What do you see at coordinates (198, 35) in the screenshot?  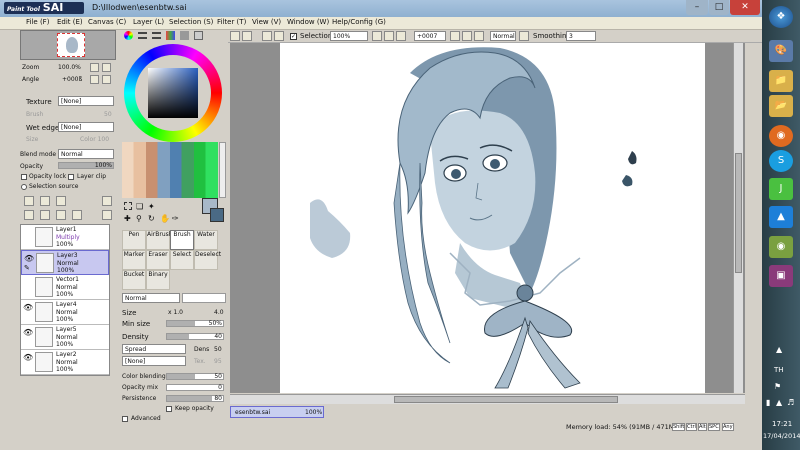 I see `scratchpad-icon` at bounding box center [198, 35].